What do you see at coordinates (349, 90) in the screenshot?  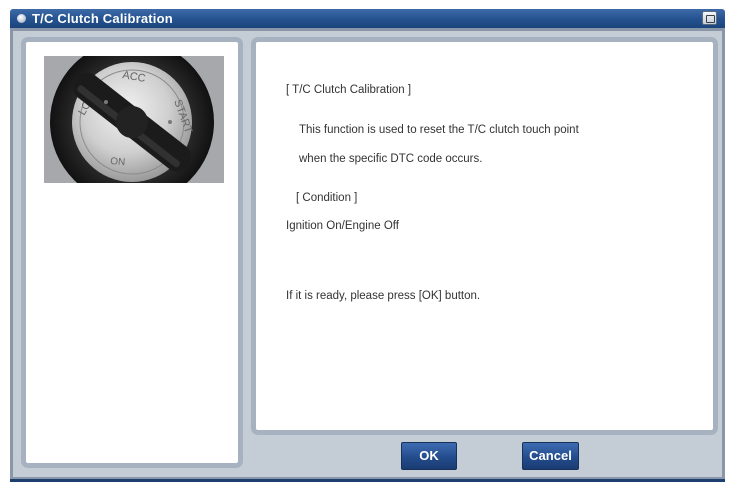 I see `message-heading: [ T/C Clutch Calibration ]` at bounding box center [349, 90].